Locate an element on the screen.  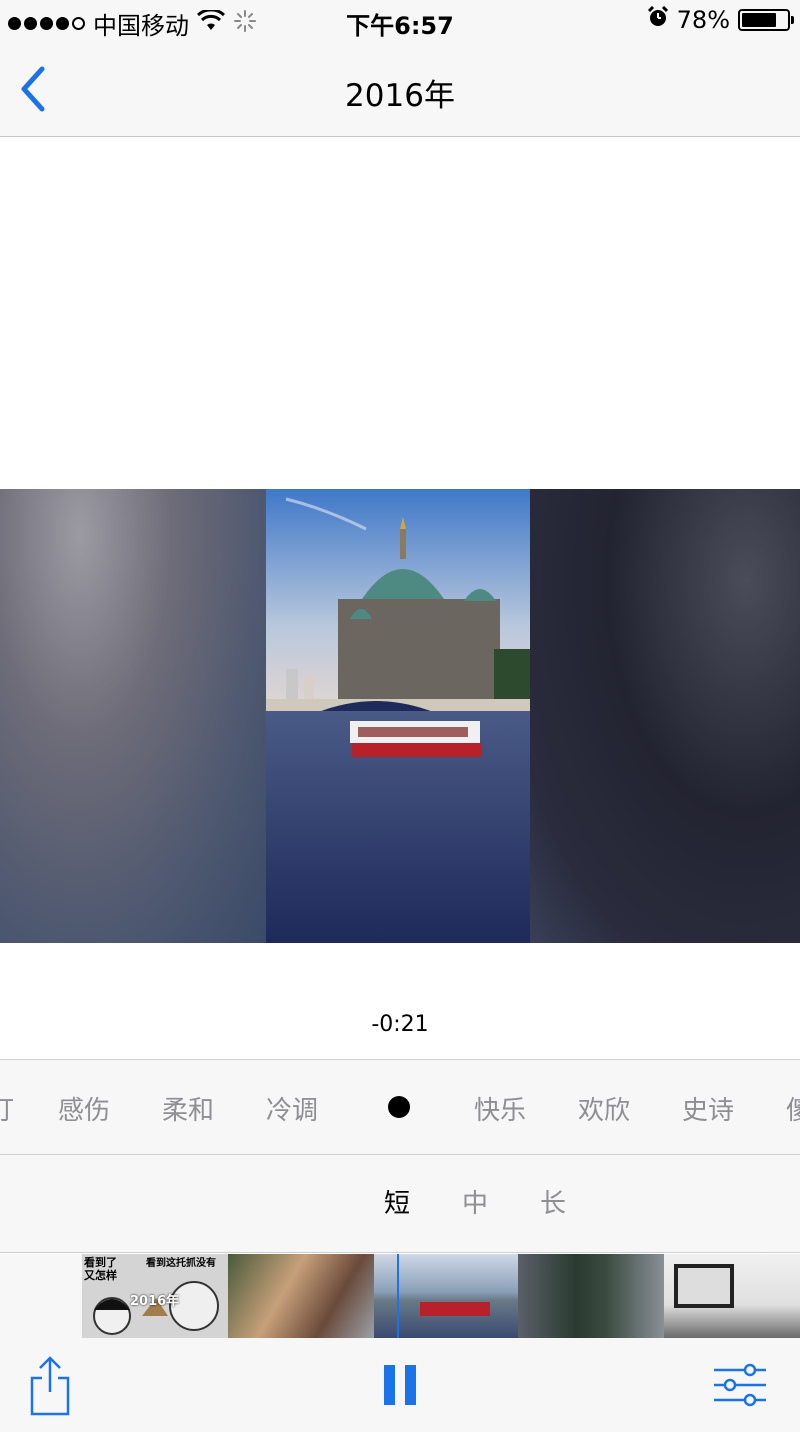
meme-caption: 又怎样 is located at coordinates (100, 1275).